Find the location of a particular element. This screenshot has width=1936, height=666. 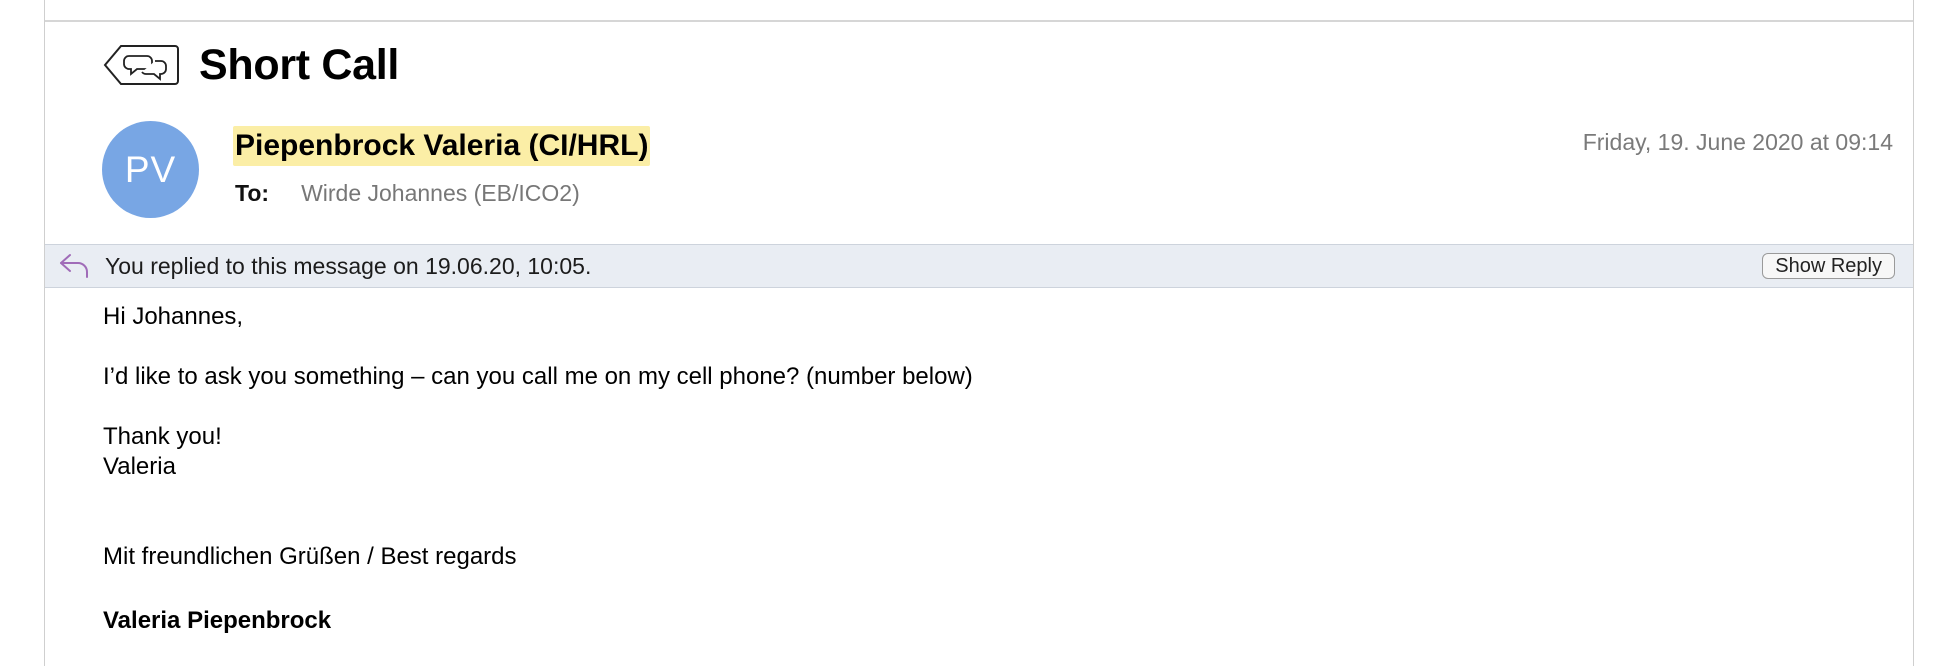

conversation-tag-icon is located at coordinates (141, 65).